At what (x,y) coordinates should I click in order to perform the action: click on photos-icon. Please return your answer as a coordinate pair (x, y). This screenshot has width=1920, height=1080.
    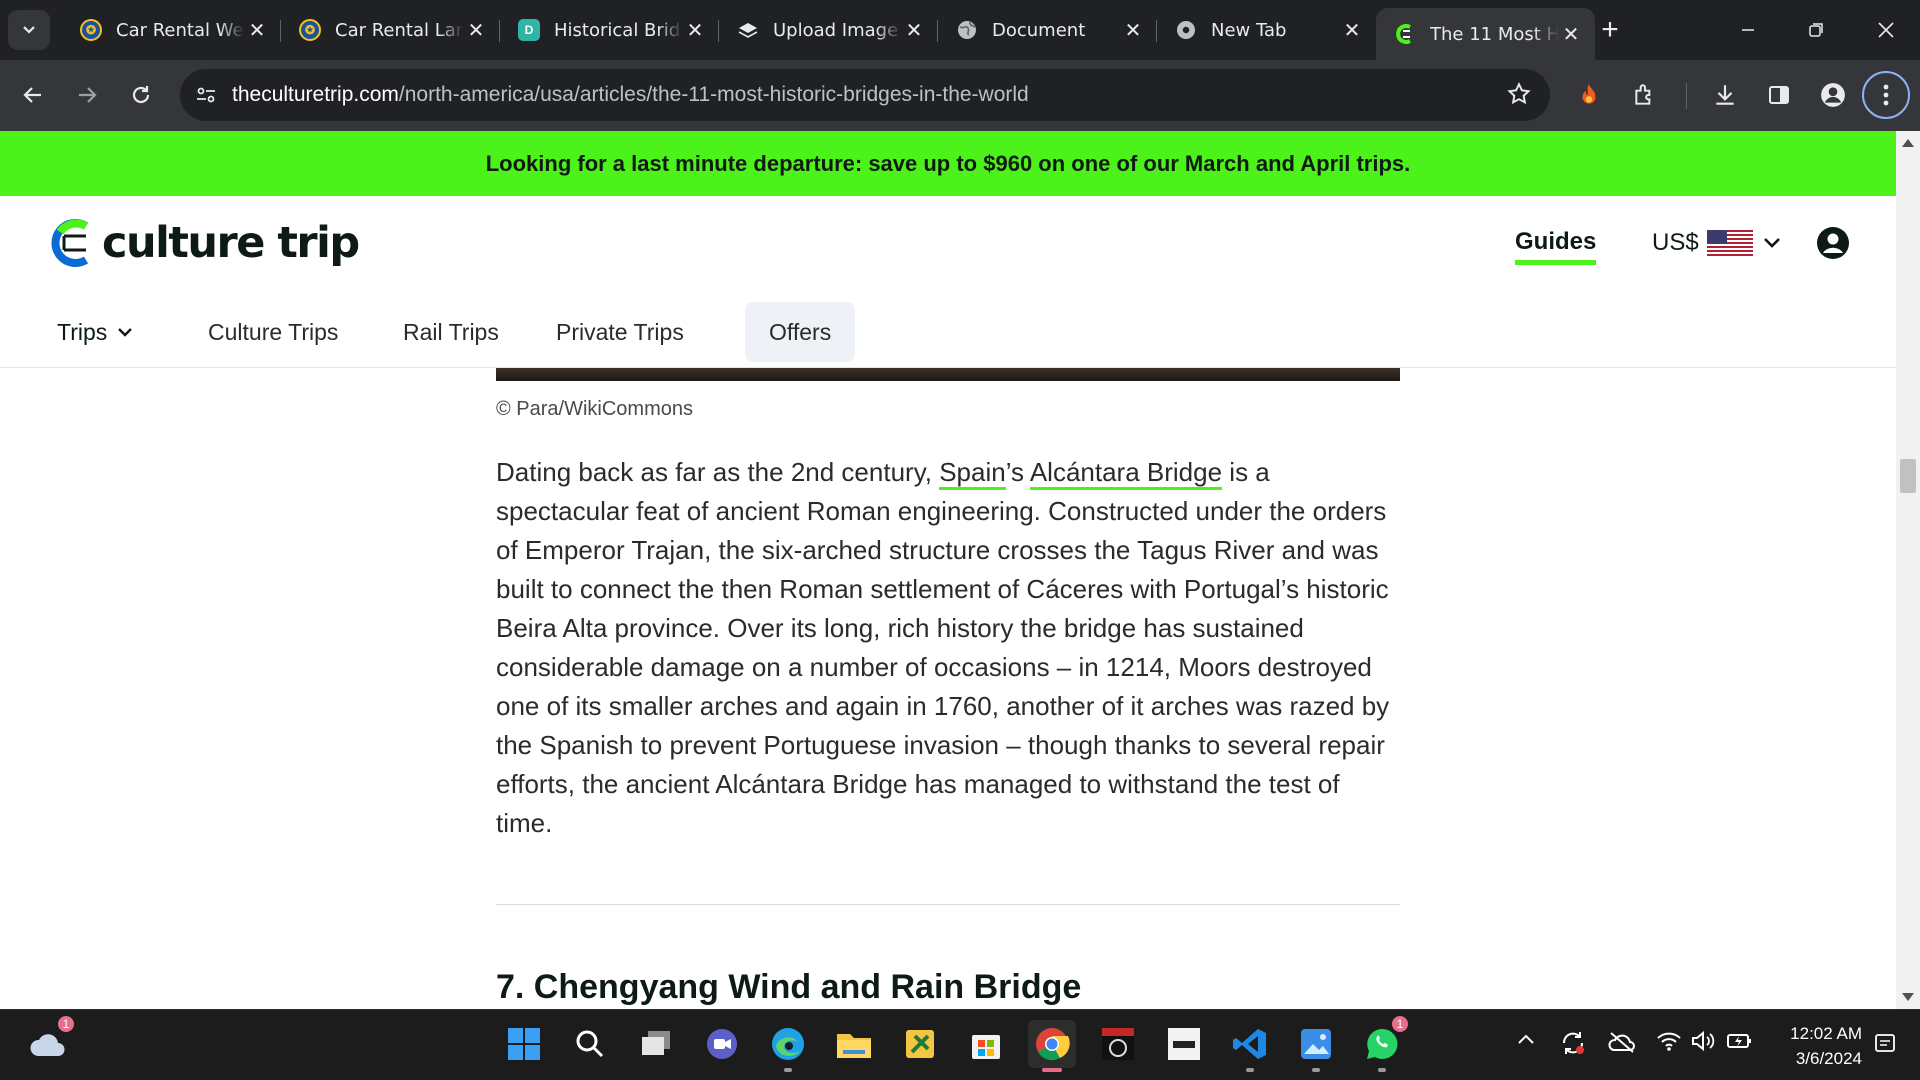
    Looking at the image, I should click on (1316, 1044).